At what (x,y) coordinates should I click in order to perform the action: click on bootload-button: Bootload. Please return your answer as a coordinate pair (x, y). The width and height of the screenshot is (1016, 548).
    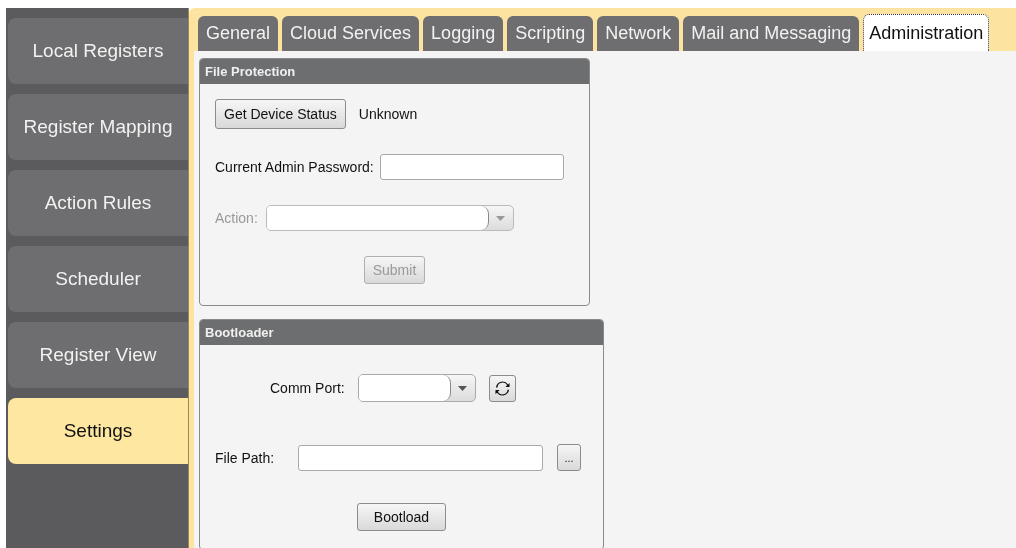
    Looking at the image, I should click on (401, 517).